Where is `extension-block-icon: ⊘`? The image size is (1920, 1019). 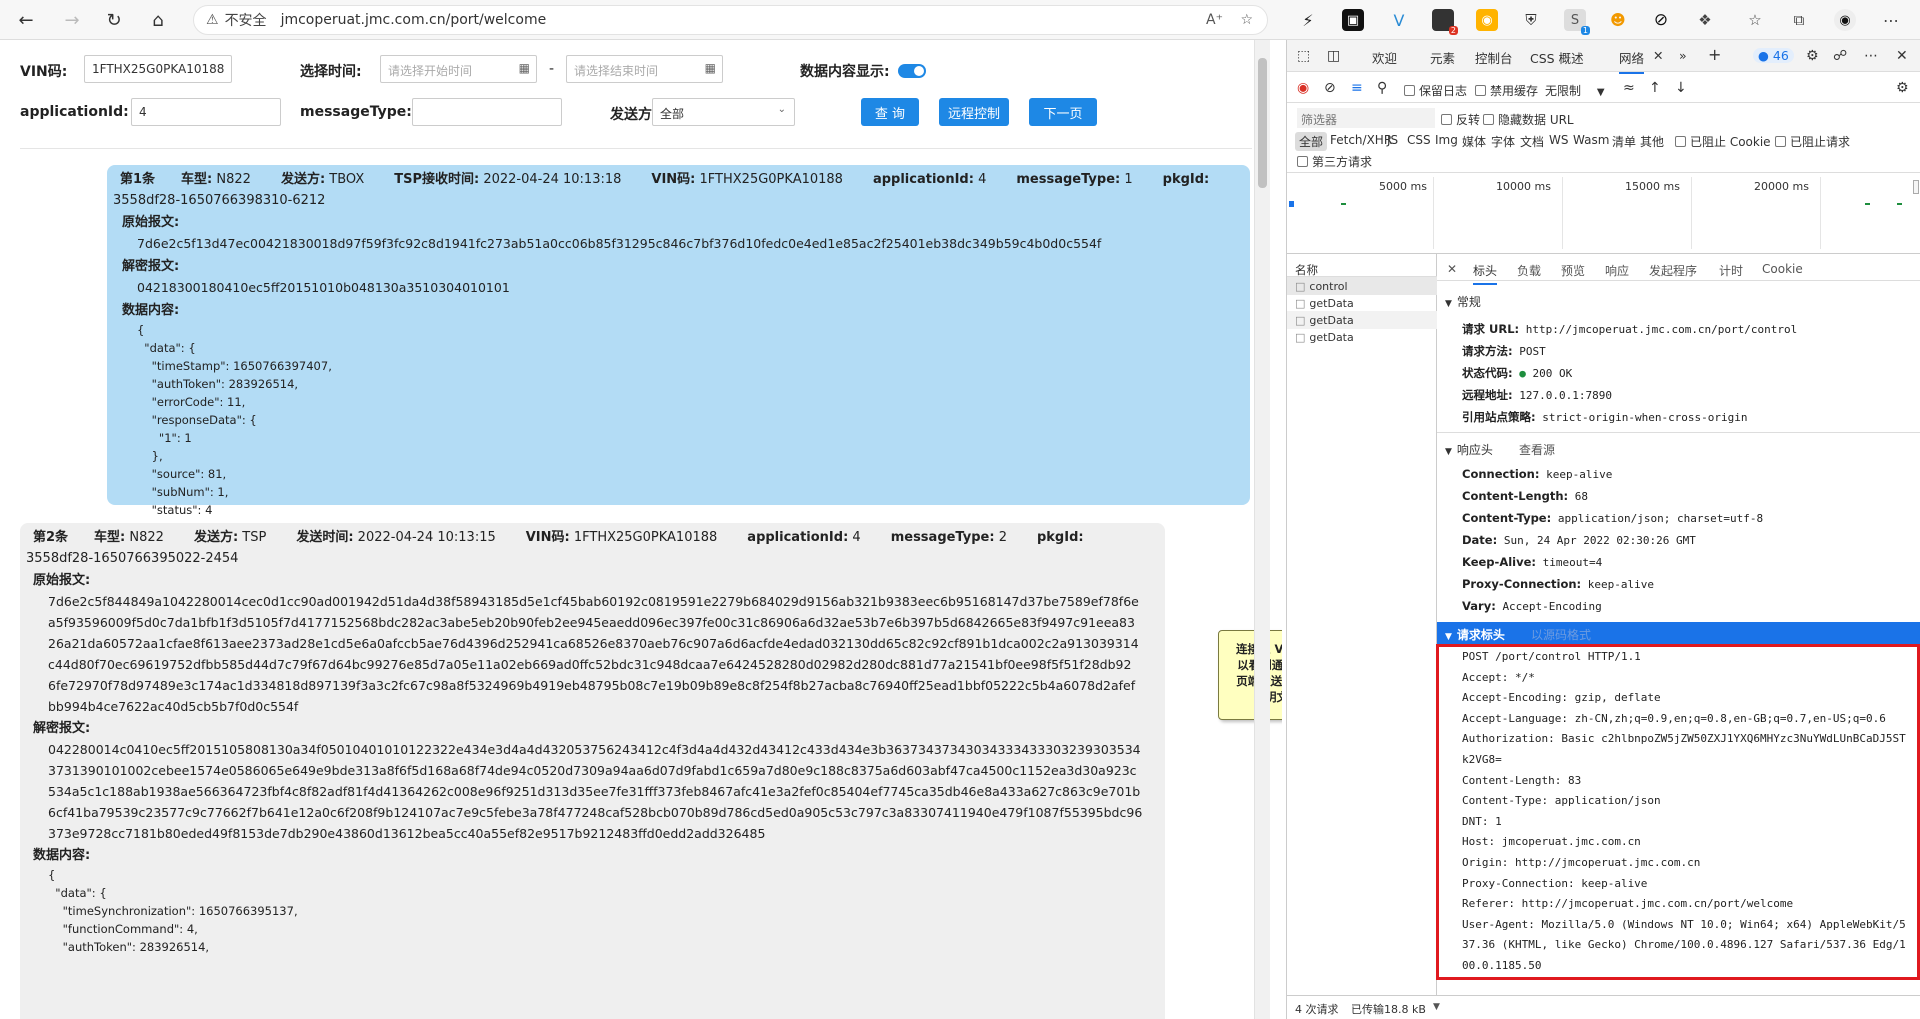 extension-block-icon: ⊘ is located at coordinates (1661, 20).